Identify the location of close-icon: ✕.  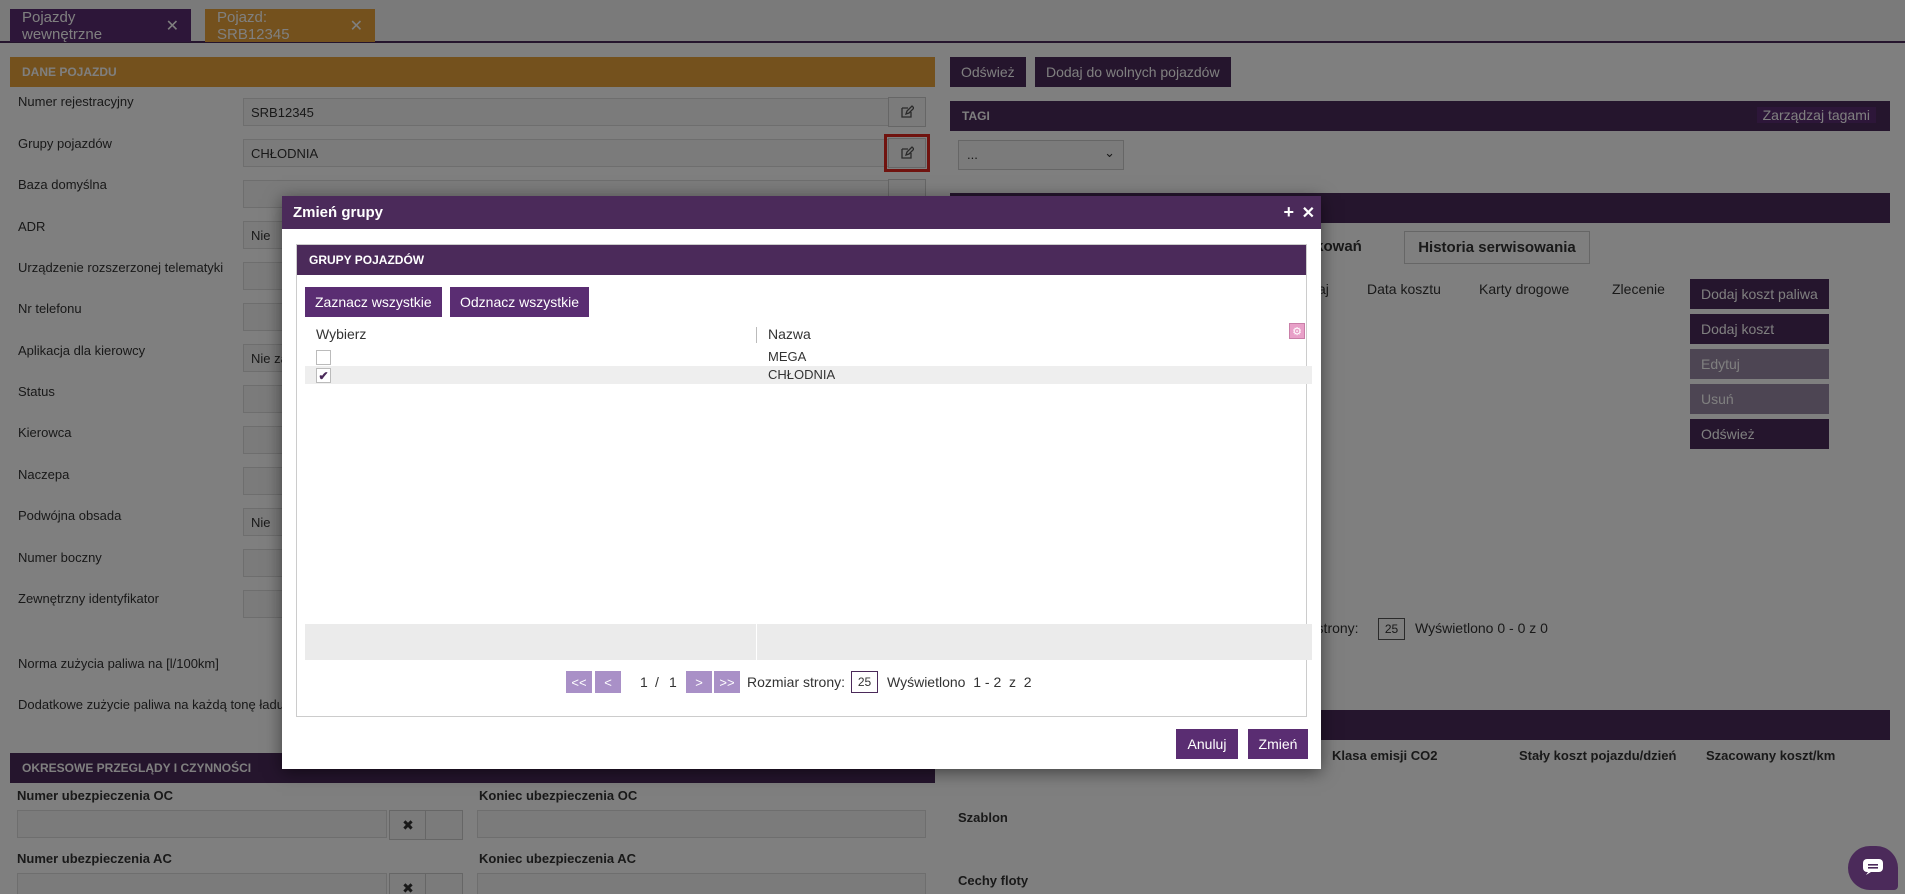
(1308, 213).